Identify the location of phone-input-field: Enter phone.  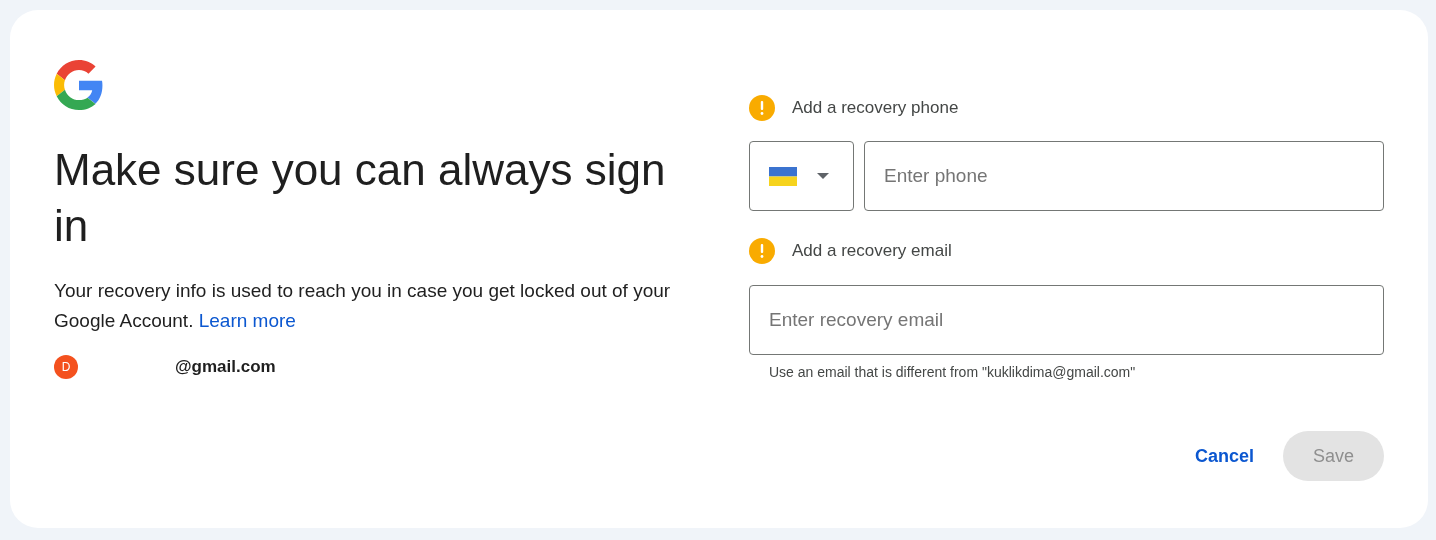
(1124, 176).